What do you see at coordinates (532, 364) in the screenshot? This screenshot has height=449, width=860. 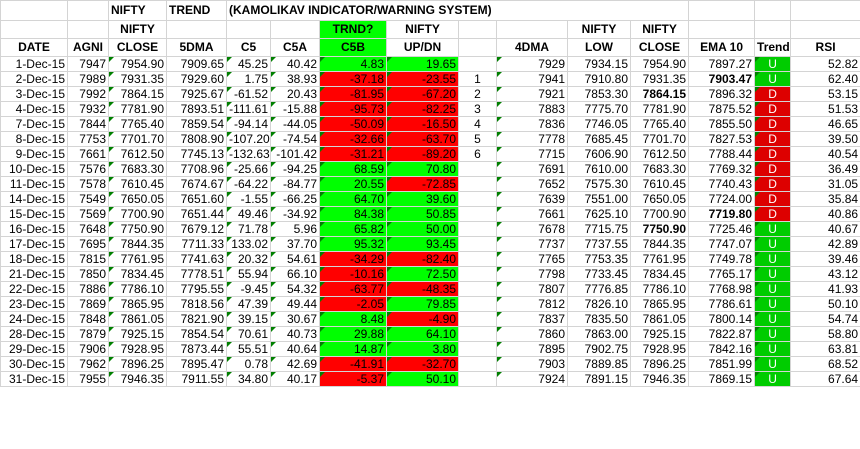 I see `cell-4dma: 7903` at bounding box center [532, 364].